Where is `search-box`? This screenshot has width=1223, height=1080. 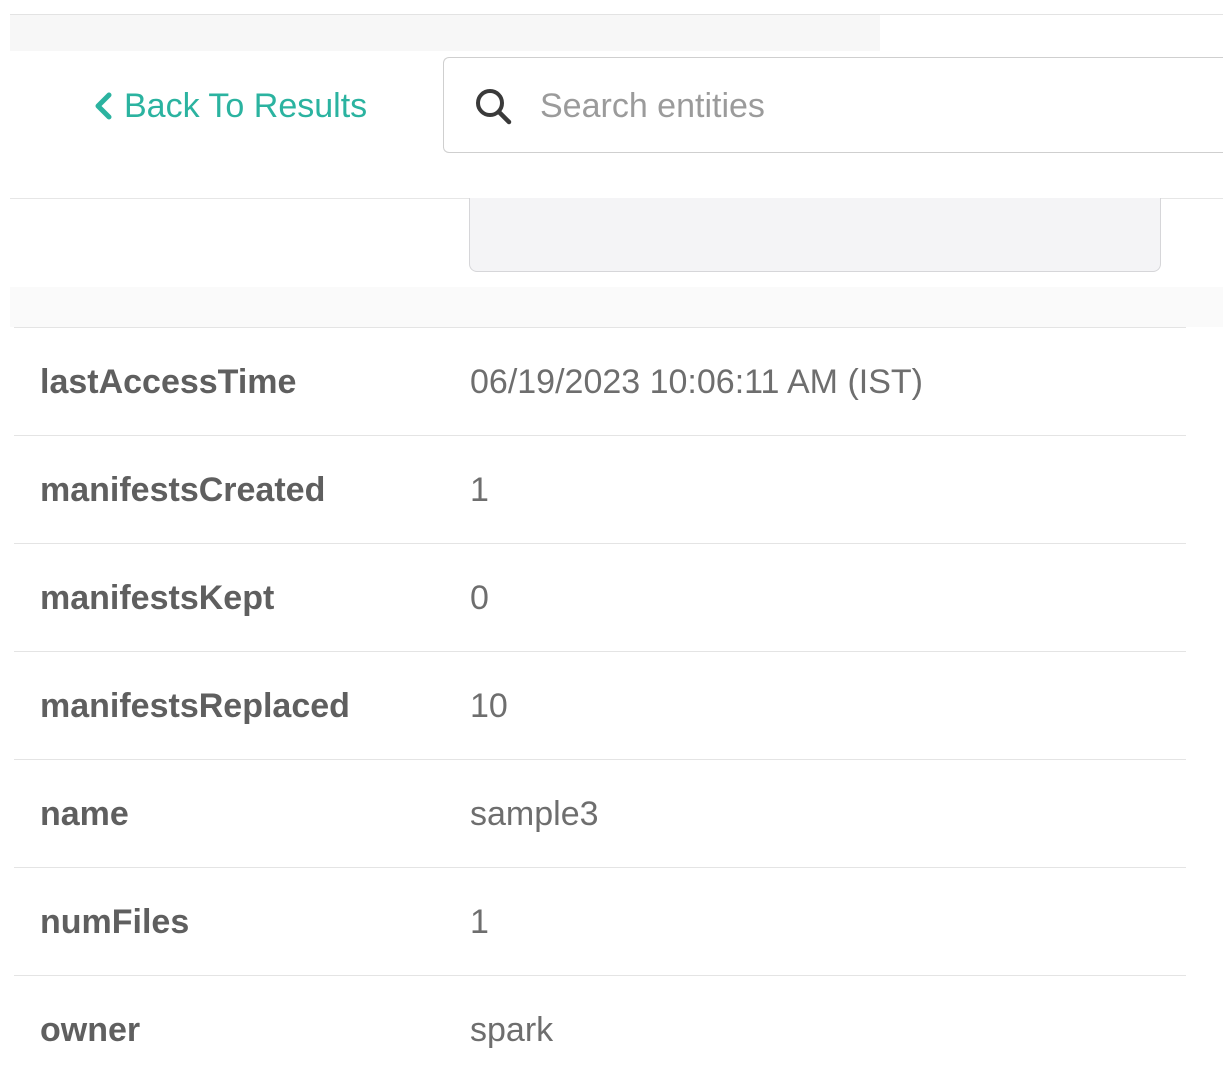
search-box is located at coordinates (833, 105).